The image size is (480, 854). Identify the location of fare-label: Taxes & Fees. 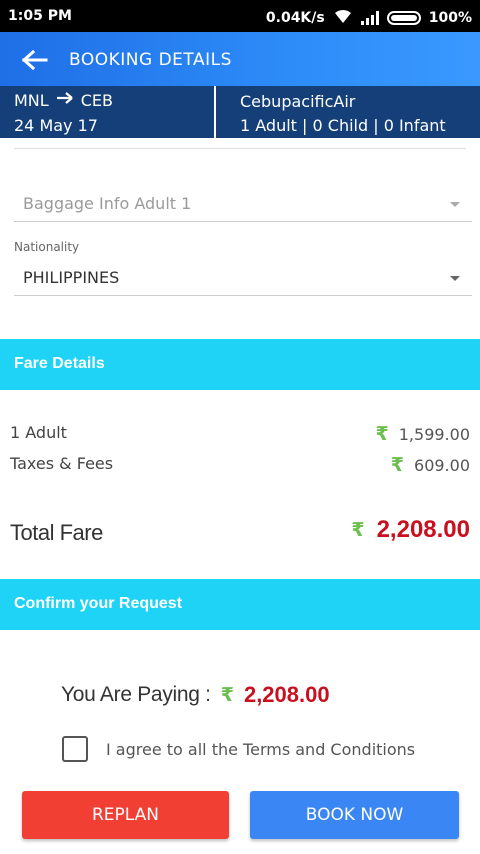
(62, 463).